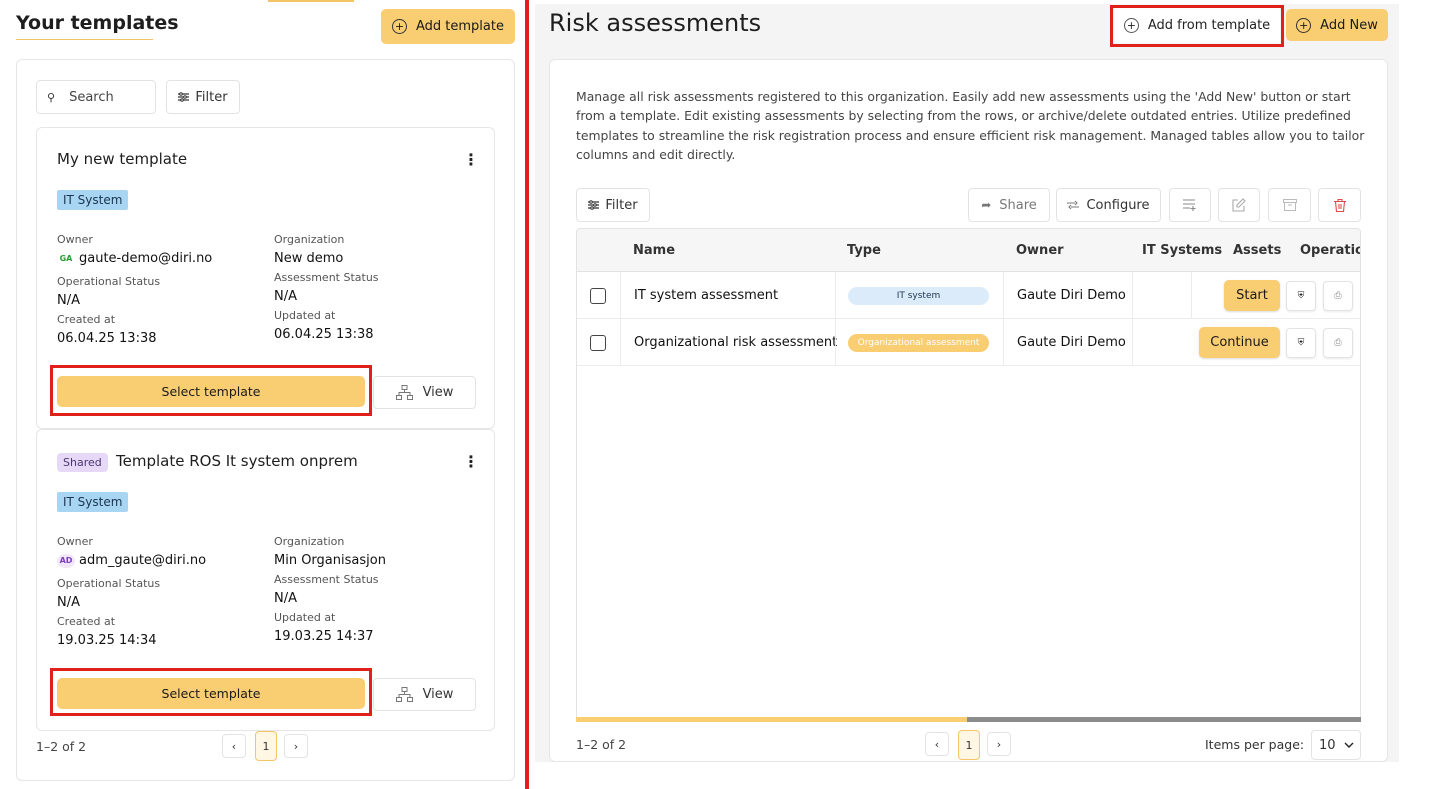 The height and width of the screenshot is (789, 1438). Describe the element at coordinates (1336, 745) in the screenshot. I see `items-per-page-select: 10` at that location.